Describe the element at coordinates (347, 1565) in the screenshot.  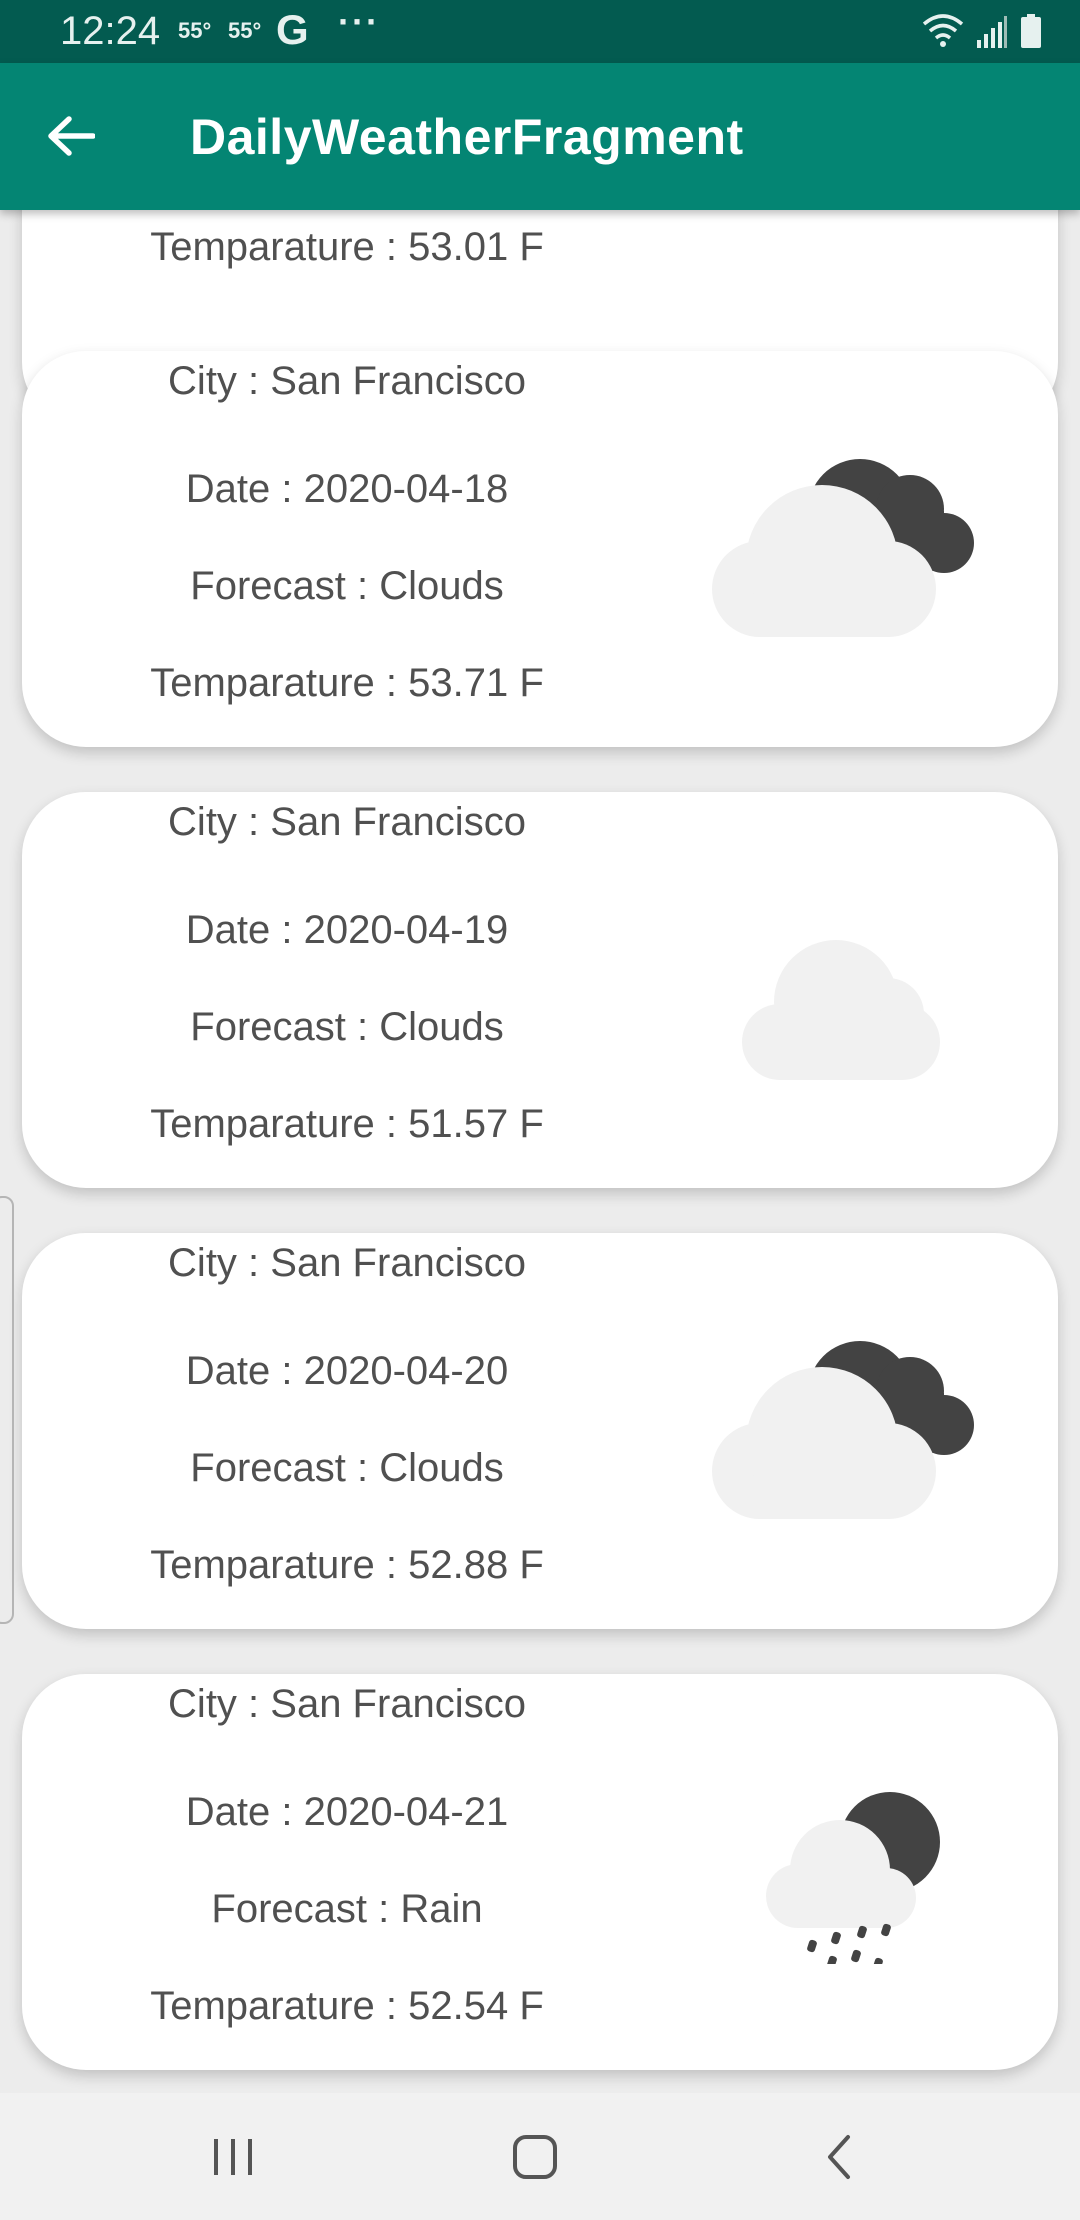
I see `temperature-text: Temparature : 52.88 F` at that location.